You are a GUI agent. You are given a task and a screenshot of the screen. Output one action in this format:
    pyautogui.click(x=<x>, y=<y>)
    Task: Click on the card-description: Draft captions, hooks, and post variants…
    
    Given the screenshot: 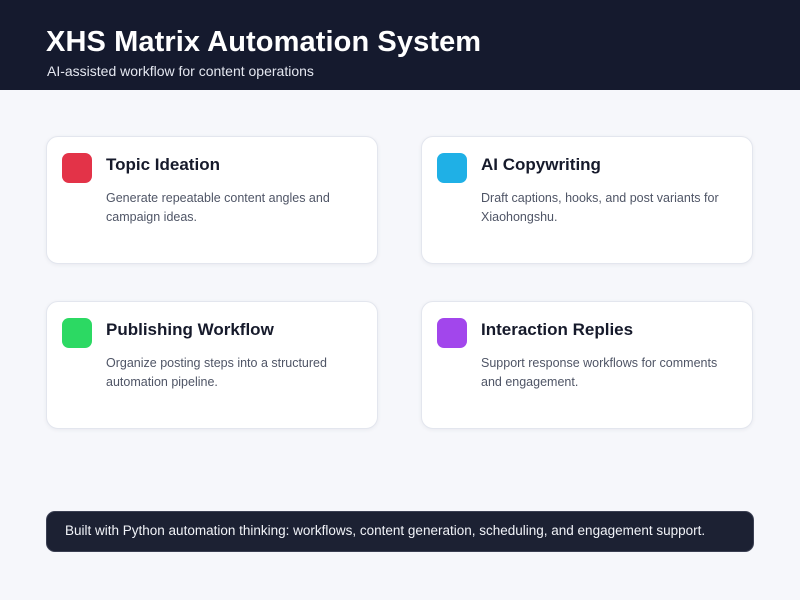 What is the action you would take?
    pyautogui.click(x=600, y=207)
    